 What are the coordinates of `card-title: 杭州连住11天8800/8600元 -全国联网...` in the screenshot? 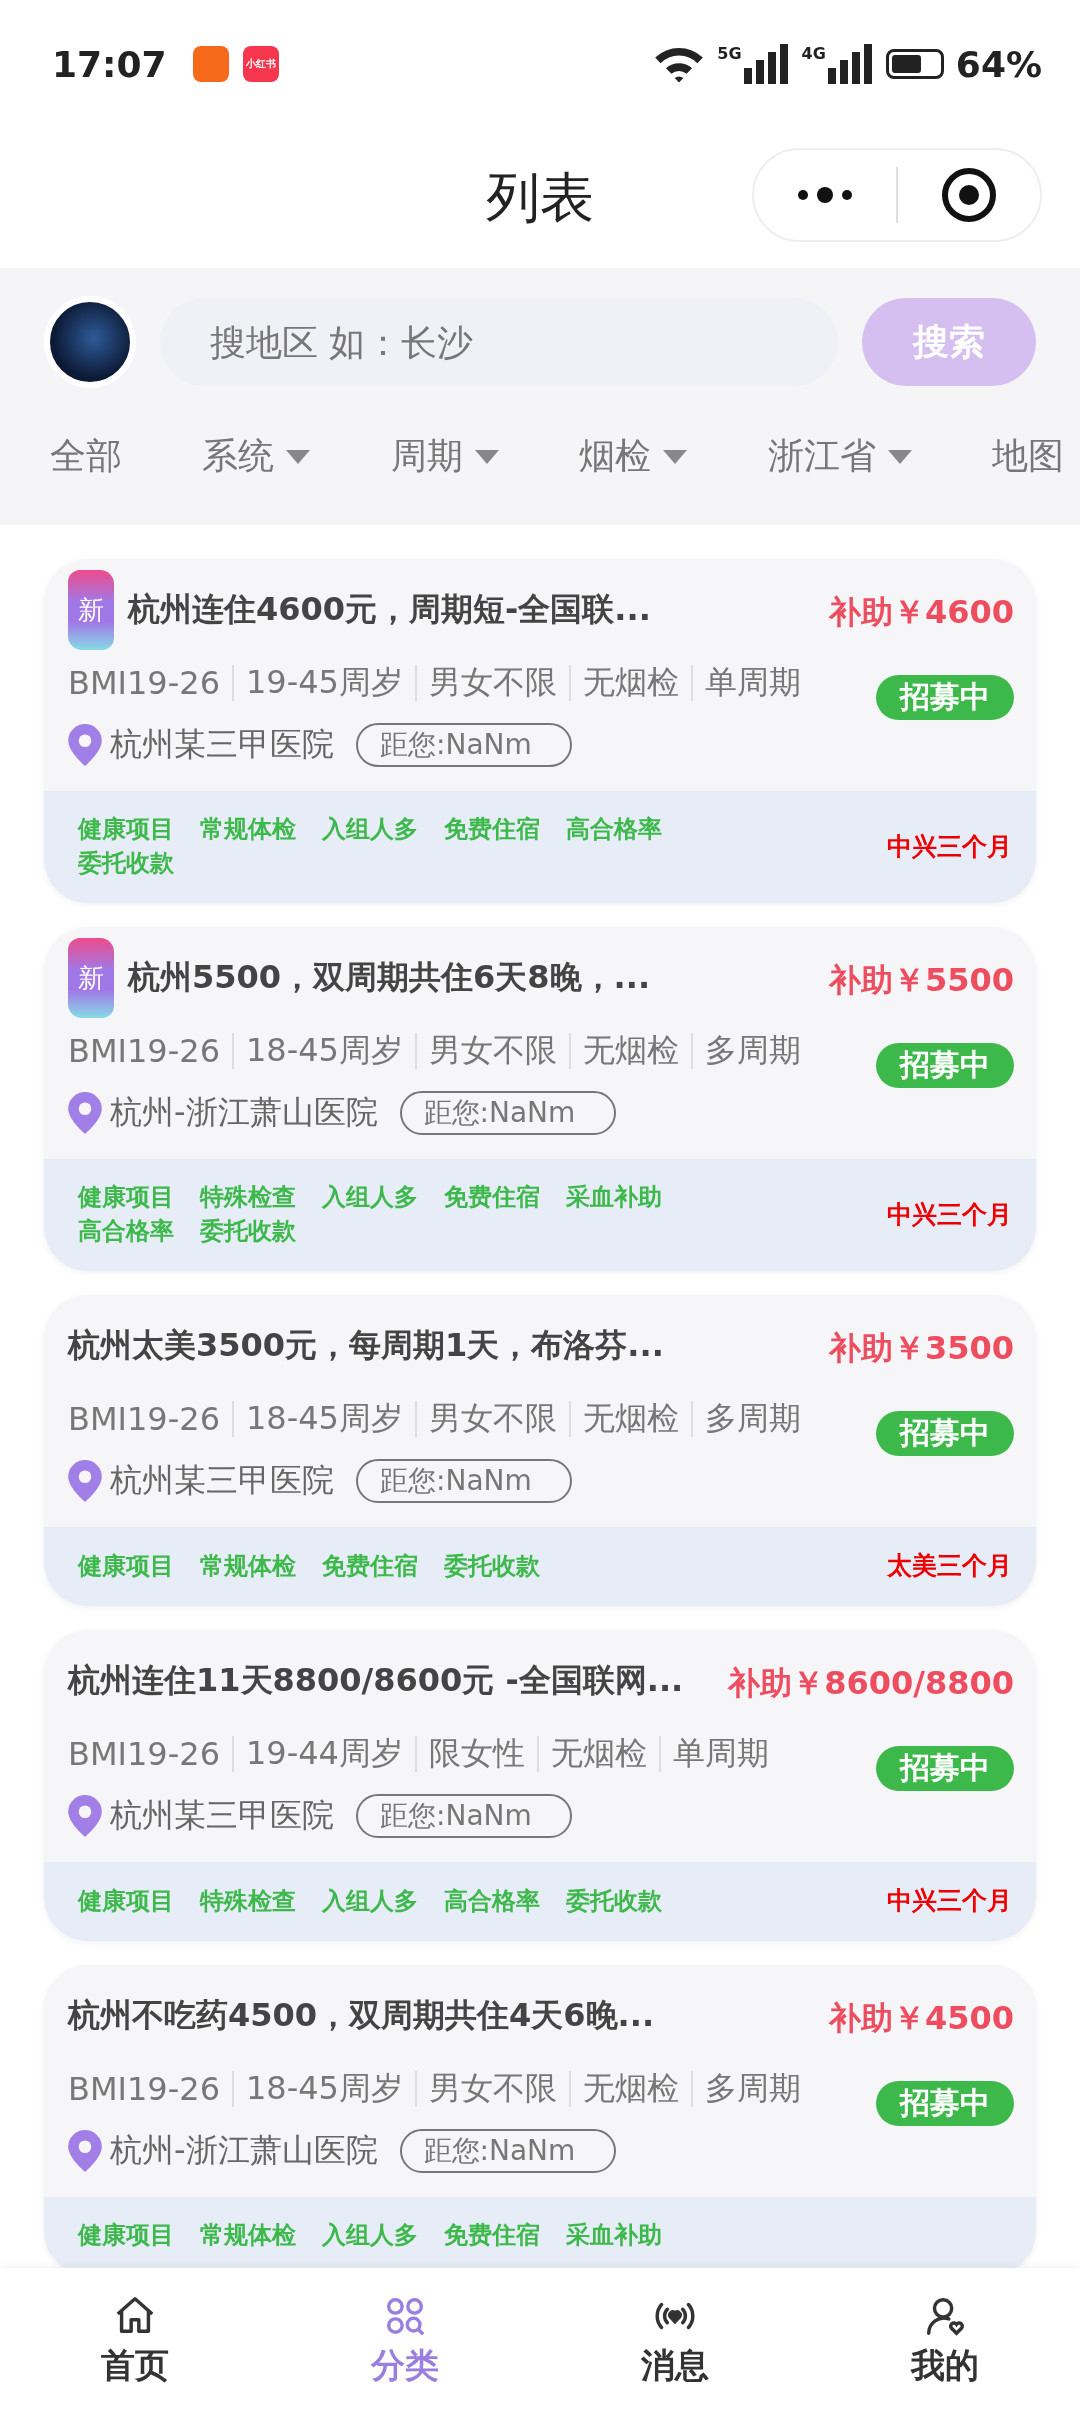 It's located at (376, 1680).